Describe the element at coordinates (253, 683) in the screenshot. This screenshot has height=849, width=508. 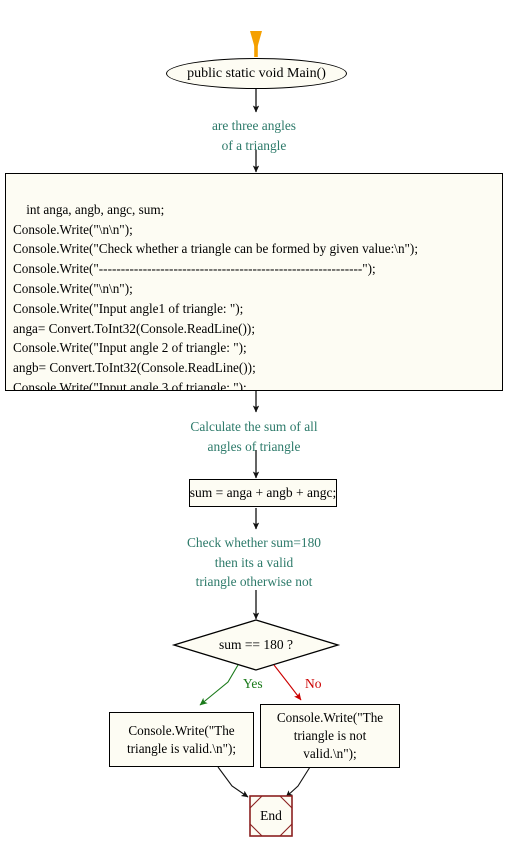
I see `branch-label-yes: Yes` at that location.